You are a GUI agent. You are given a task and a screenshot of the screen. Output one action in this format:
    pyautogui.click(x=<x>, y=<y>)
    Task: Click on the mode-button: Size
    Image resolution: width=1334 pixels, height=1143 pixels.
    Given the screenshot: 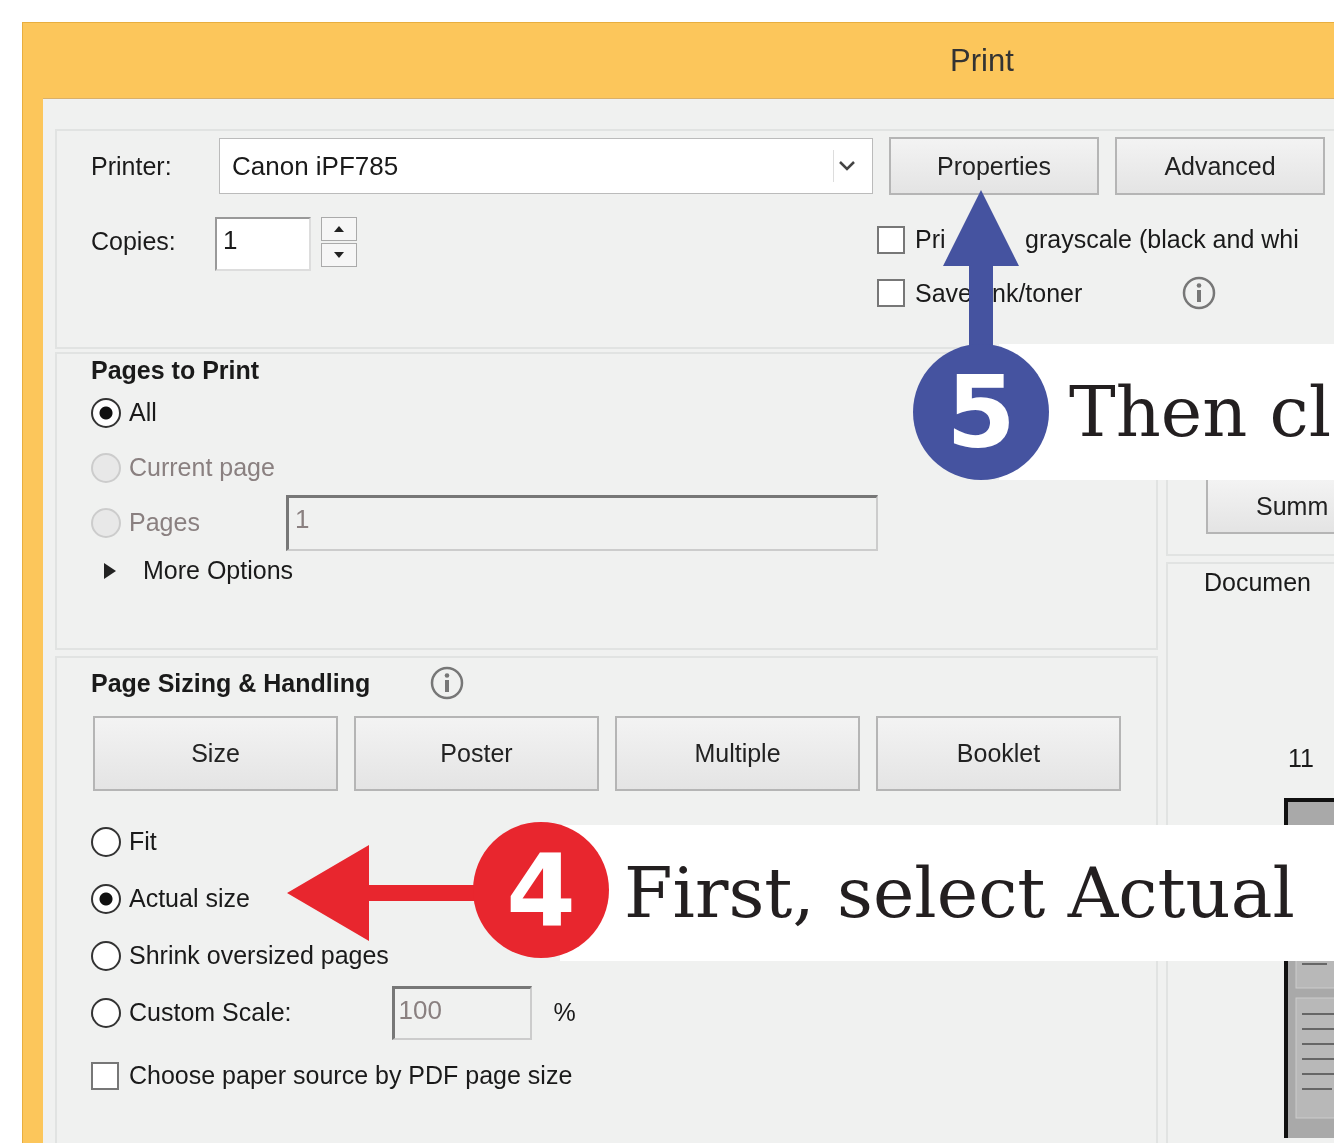 What is the action you would take?
    pyautogui.click(x=215, y=753)
    